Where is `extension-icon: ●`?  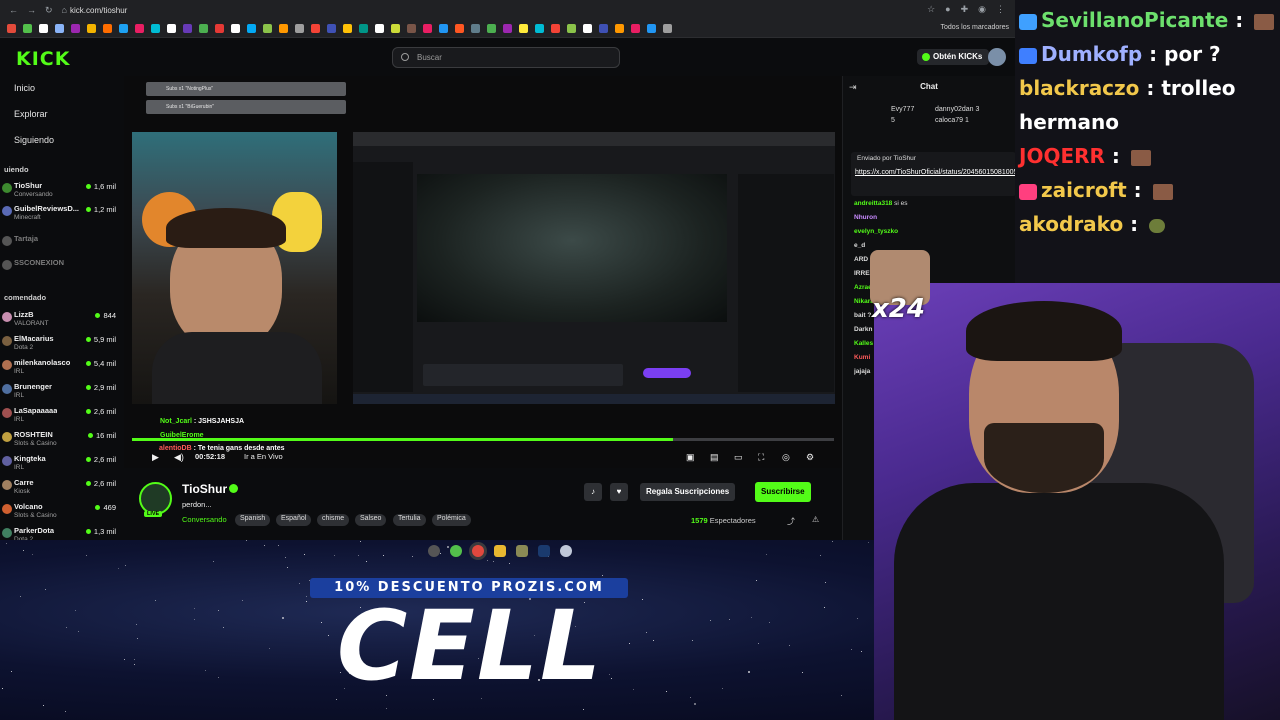 extension-icon: ● is located at coordinates (947, 9).